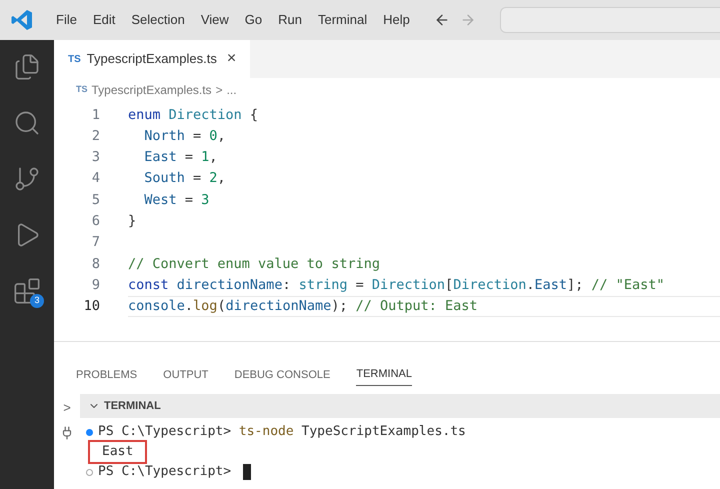 This screenshot has width=720, height=489. Describe the element at coordinates (95, 264) in the screenshot. I see `line-number: 8` at that location.